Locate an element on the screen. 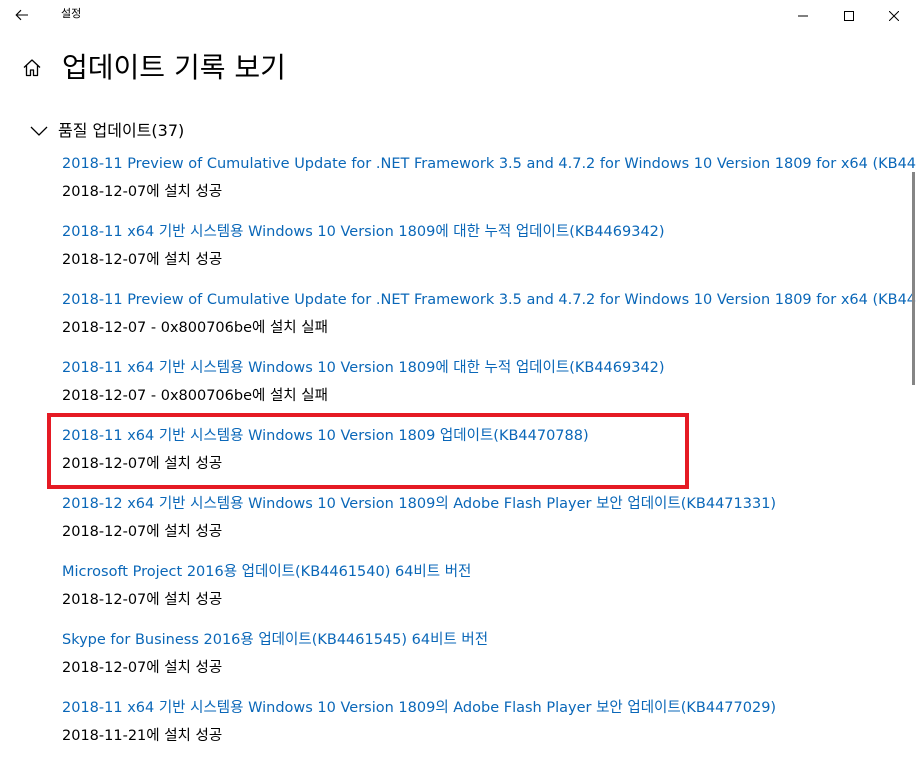  app-title: 설정 is located at coordinates (71, 13).